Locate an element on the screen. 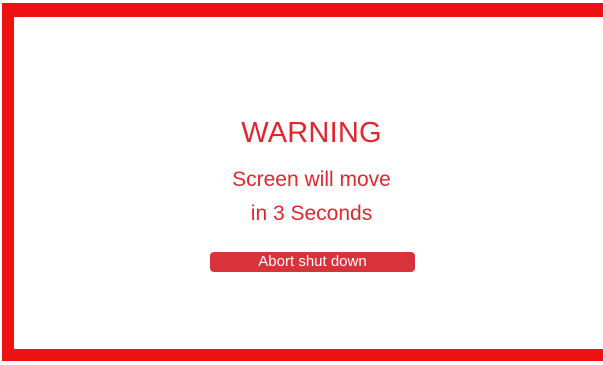 The image size is (603, 365). warning-title: WARNING is located at coordinates (311, 133).